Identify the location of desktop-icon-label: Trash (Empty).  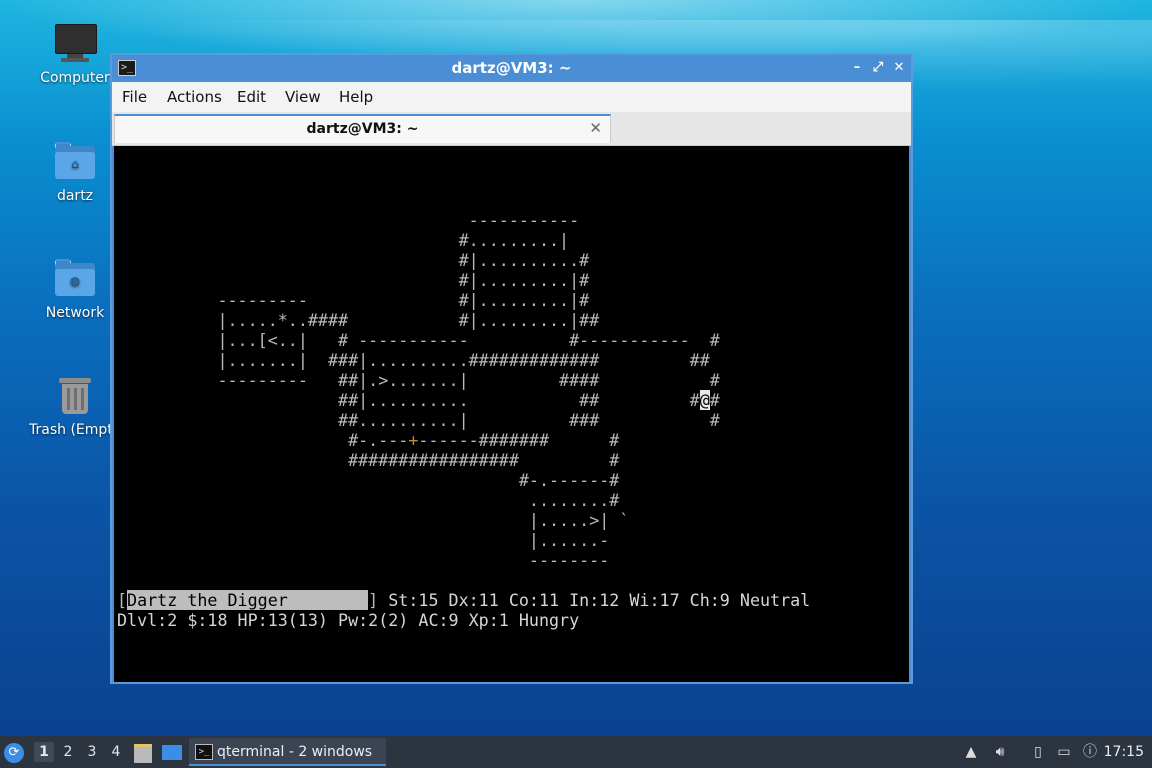
(69, 430).